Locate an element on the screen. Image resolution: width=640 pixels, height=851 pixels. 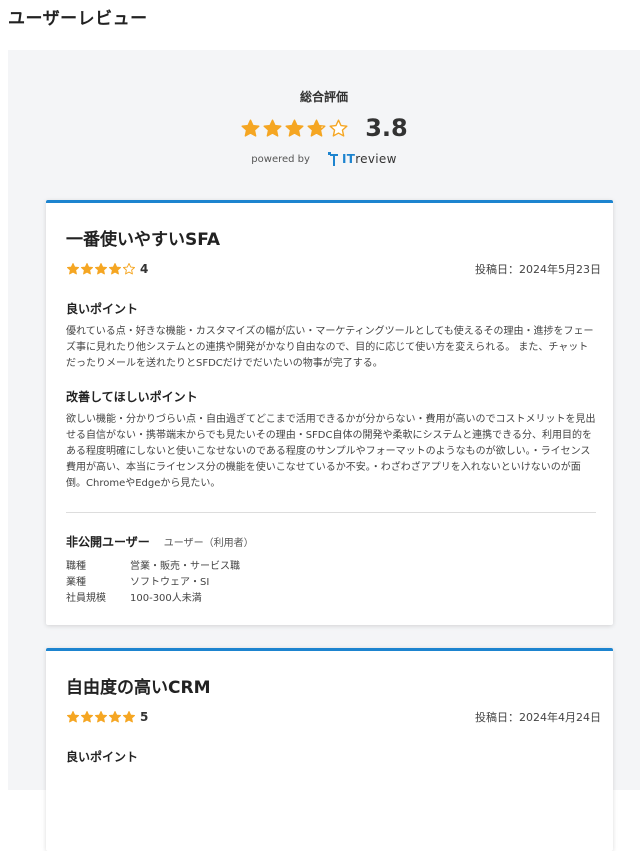
meta-row: 社員規模 100-300人未満 is located at coordinates (153, 599).